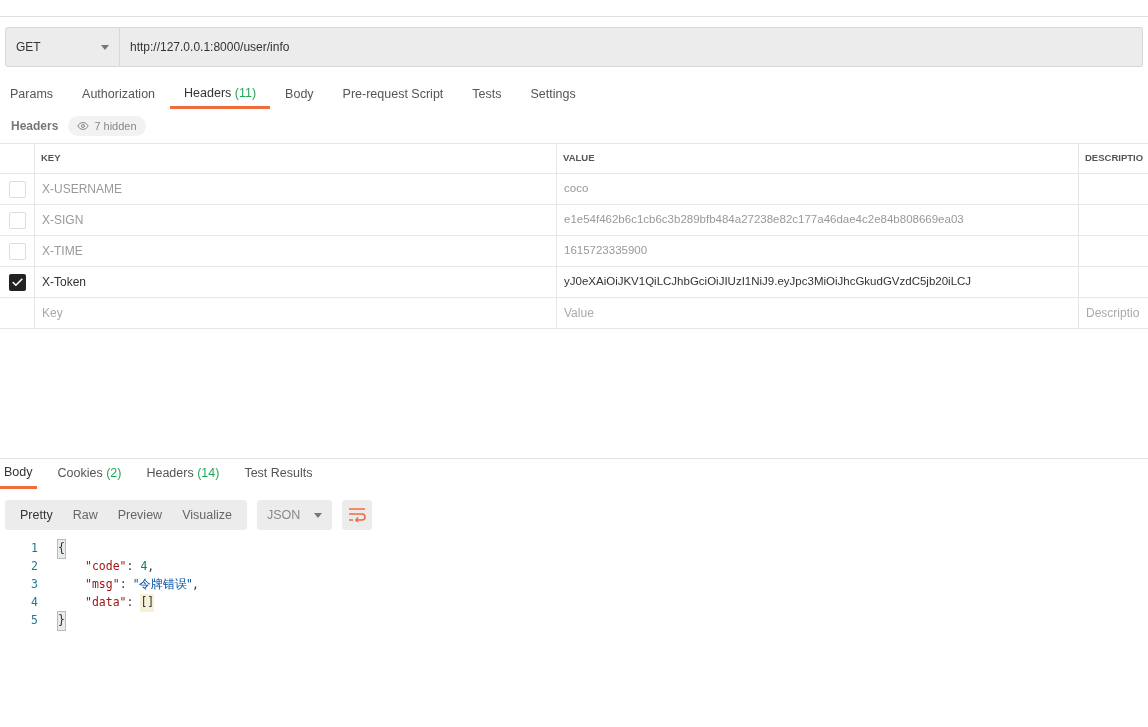  I want to click on key-input: Key, so click(295, 313).